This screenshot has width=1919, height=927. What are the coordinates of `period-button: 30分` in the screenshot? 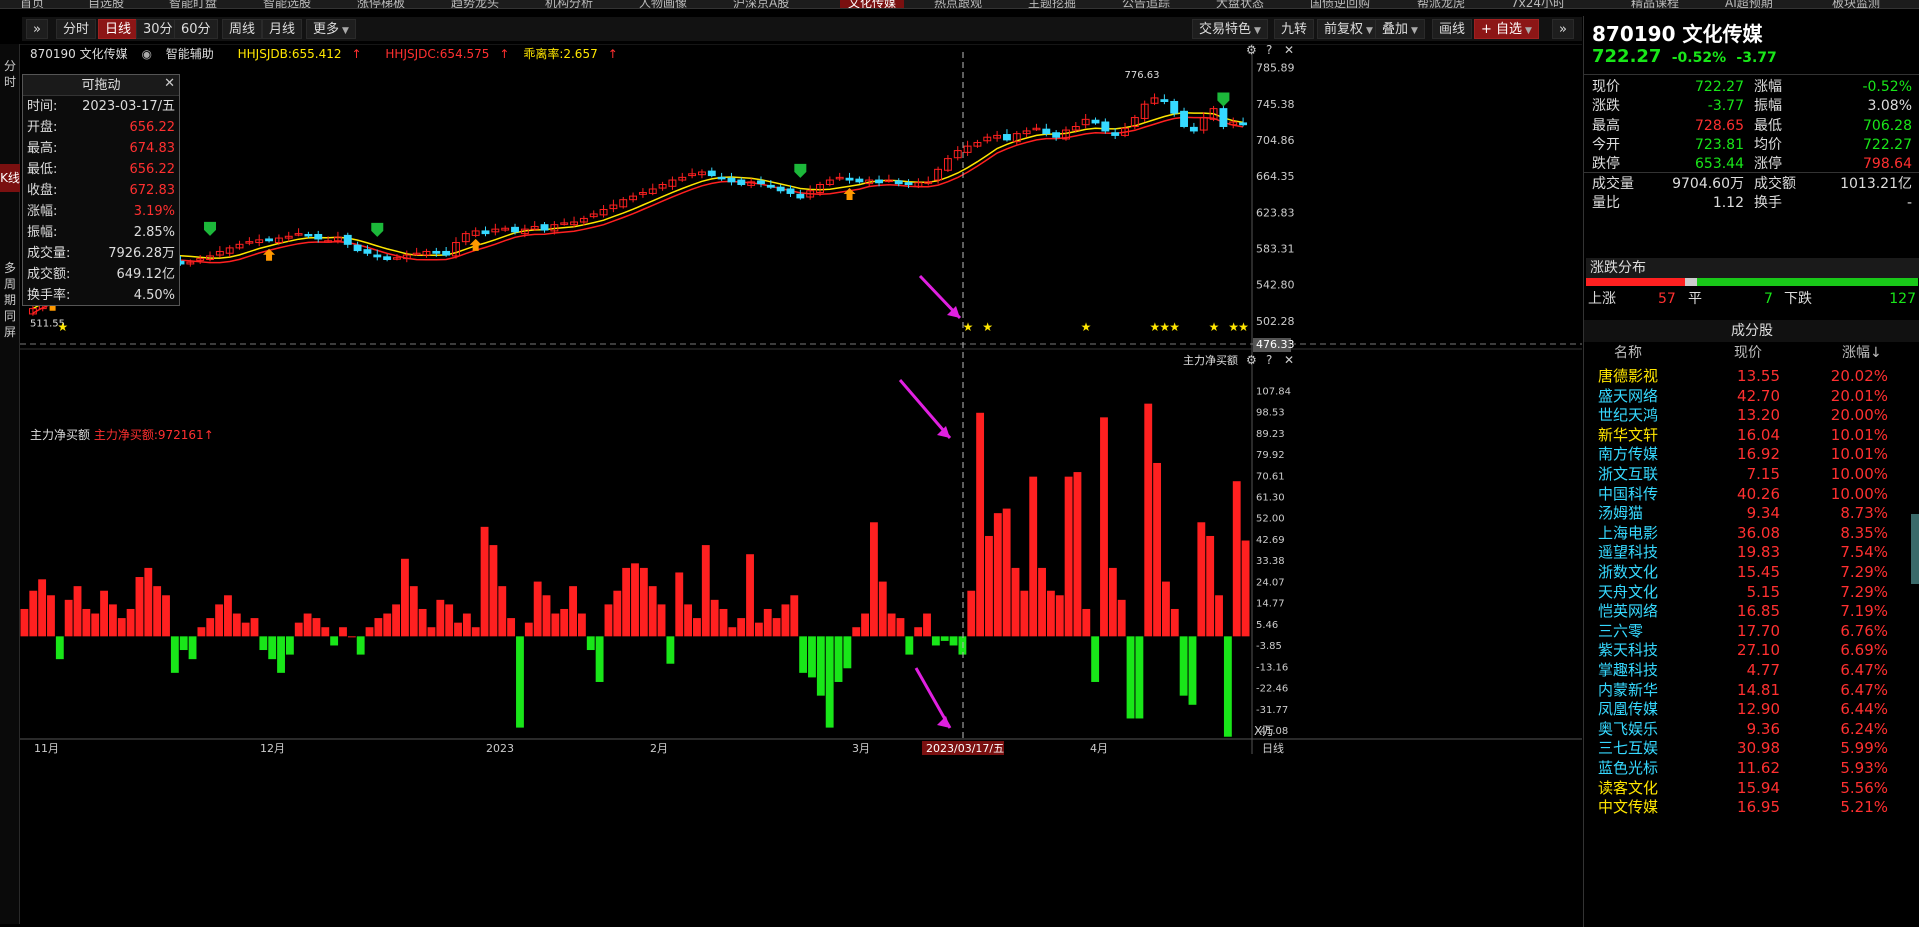 It's located at (158, 29).